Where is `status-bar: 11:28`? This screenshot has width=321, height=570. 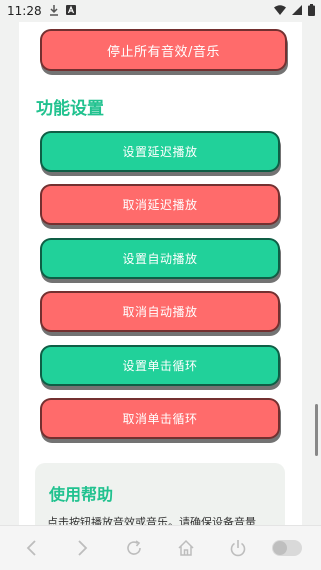
status-bar: 11:28 is located at coordinates (160, 11).